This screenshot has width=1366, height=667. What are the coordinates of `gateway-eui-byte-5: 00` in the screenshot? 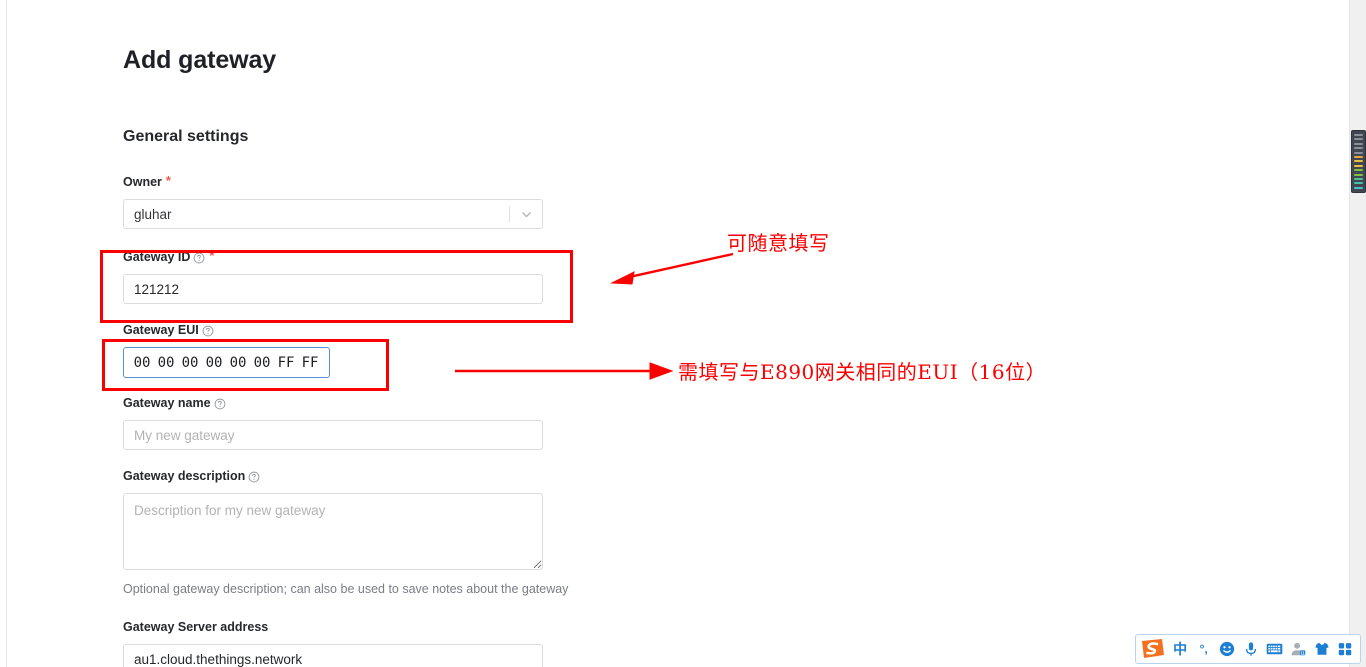 It's located at (238, 363).